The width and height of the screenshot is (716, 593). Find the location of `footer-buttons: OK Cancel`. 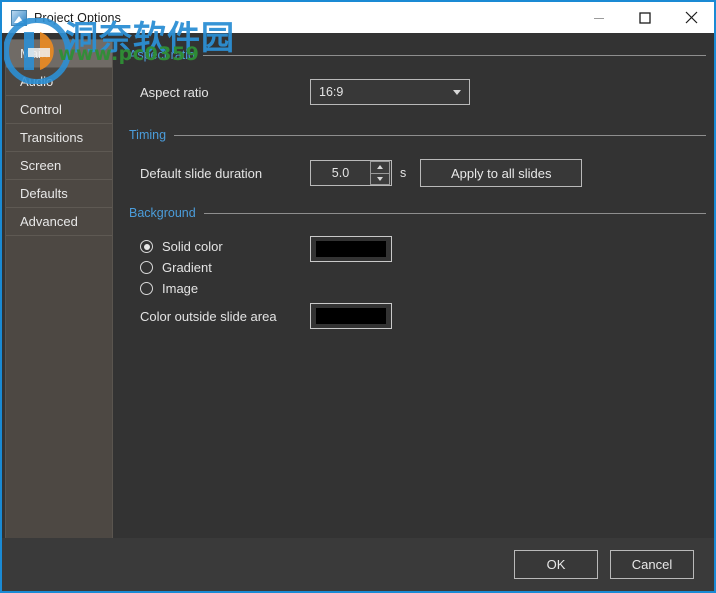

footer-buttons: OK Cancel is located at coordinates (604, 564).